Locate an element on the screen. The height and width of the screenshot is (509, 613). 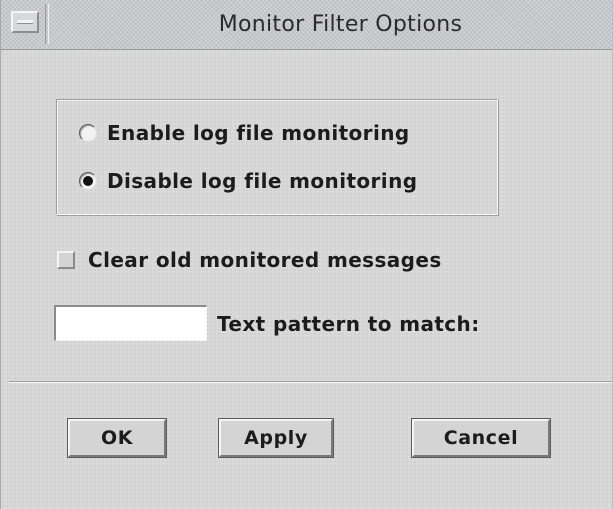
enable-monitoring-radio is located at coordinates (88, 133).